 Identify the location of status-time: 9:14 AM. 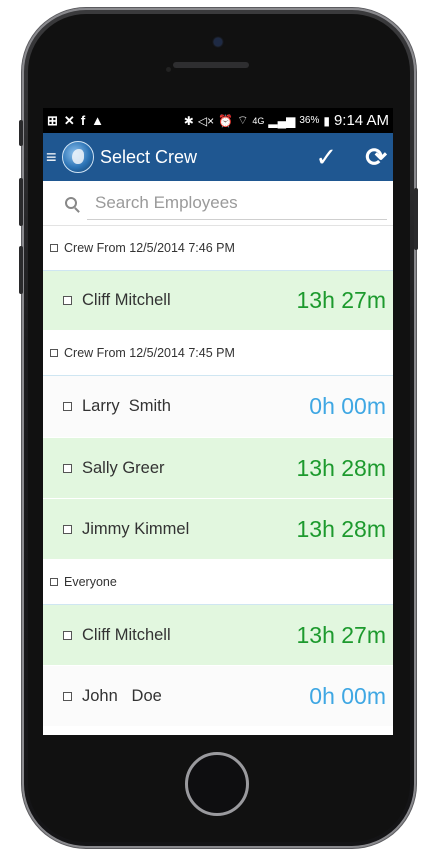
(361, 120).